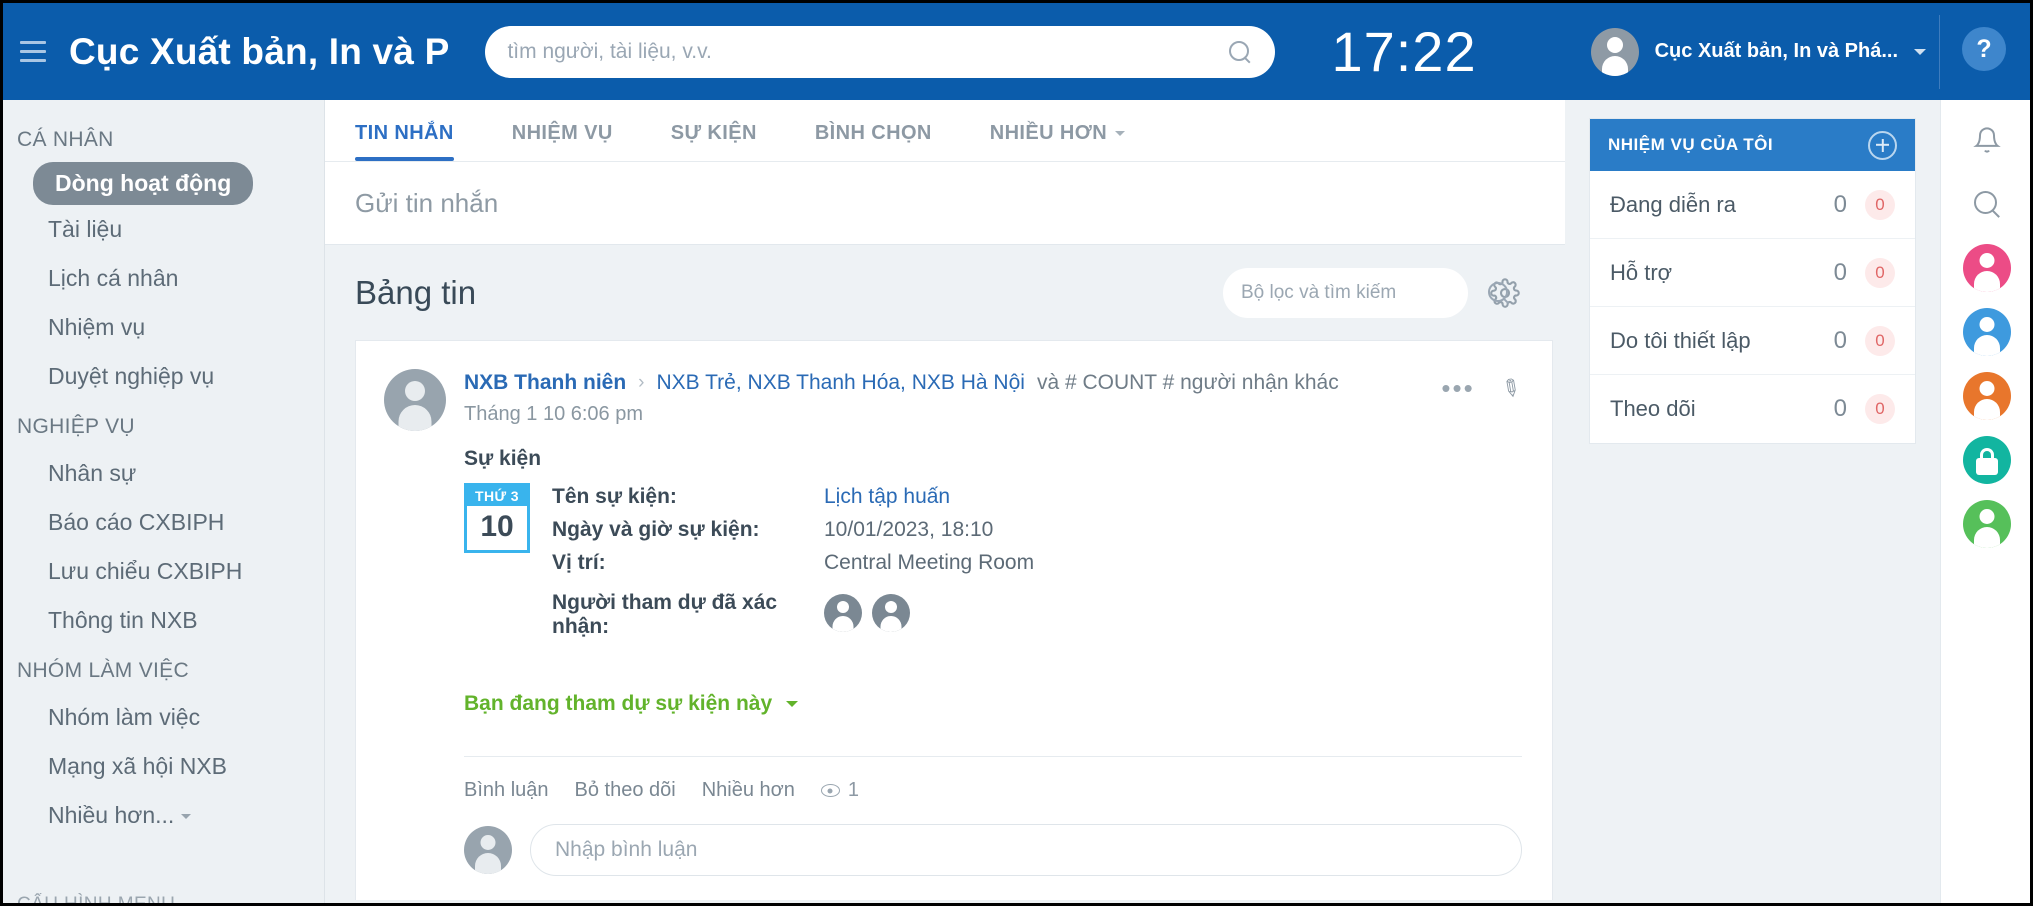 The width and height of the screenshot is (2033, 906). I want to click on comment-input-wrap, so click(1026, 850).